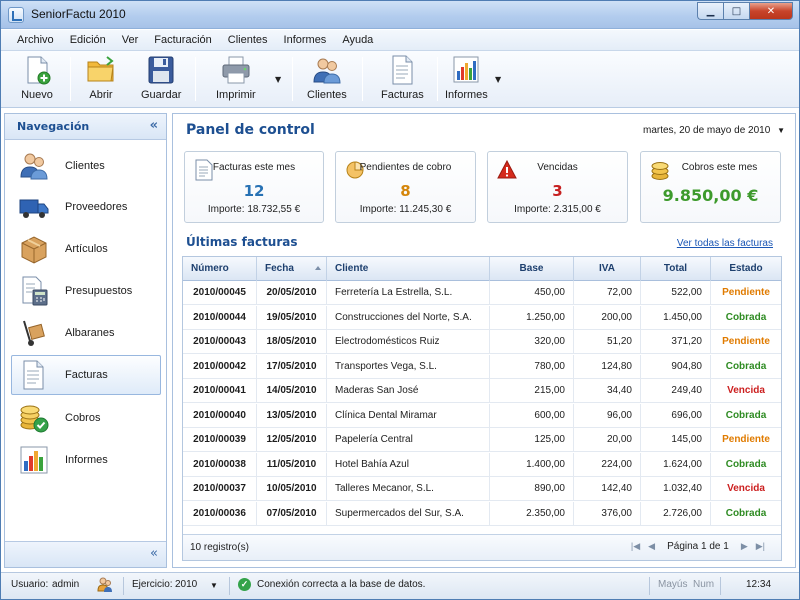 Image resolution: width=800 pixels, height=600 pixels. What do you see at coordinates (607, 440) in the screenshot?
I see `cell-iva: 20,00` at bounding box center [607, 440].